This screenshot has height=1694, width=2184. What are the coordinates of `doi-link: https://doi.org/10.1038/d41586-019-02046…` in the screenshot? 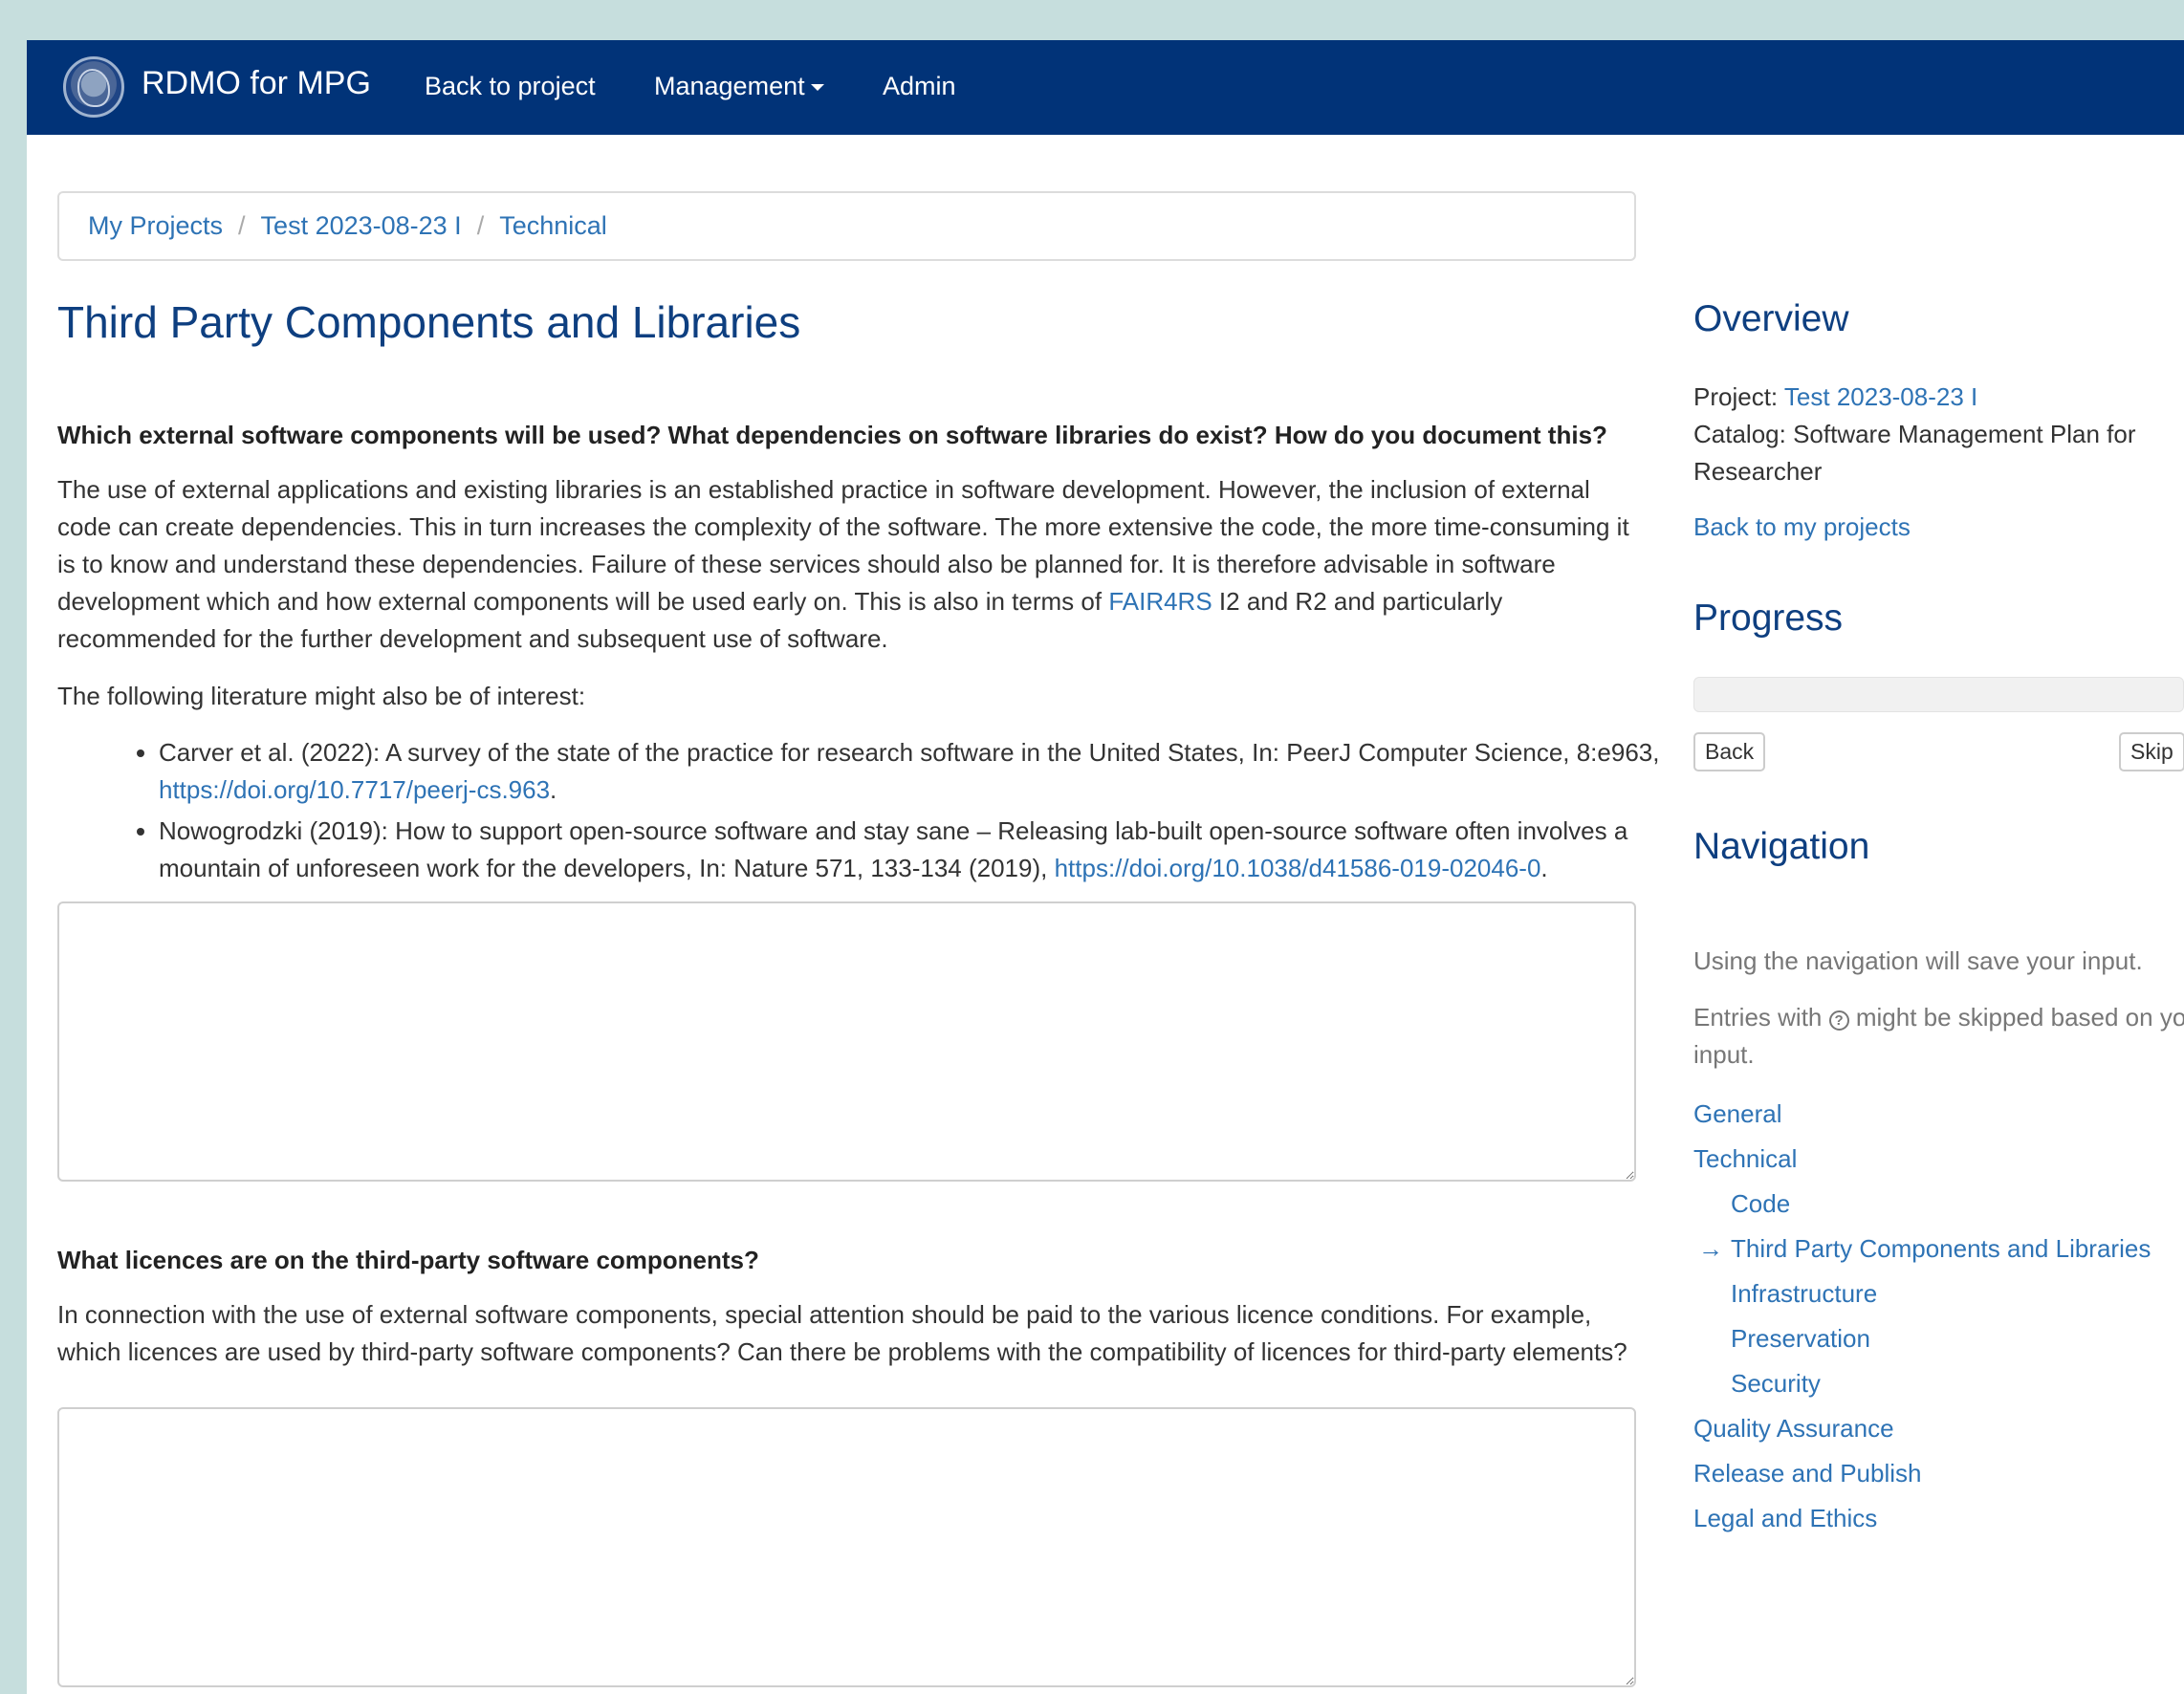 It's located at (1298, 868).